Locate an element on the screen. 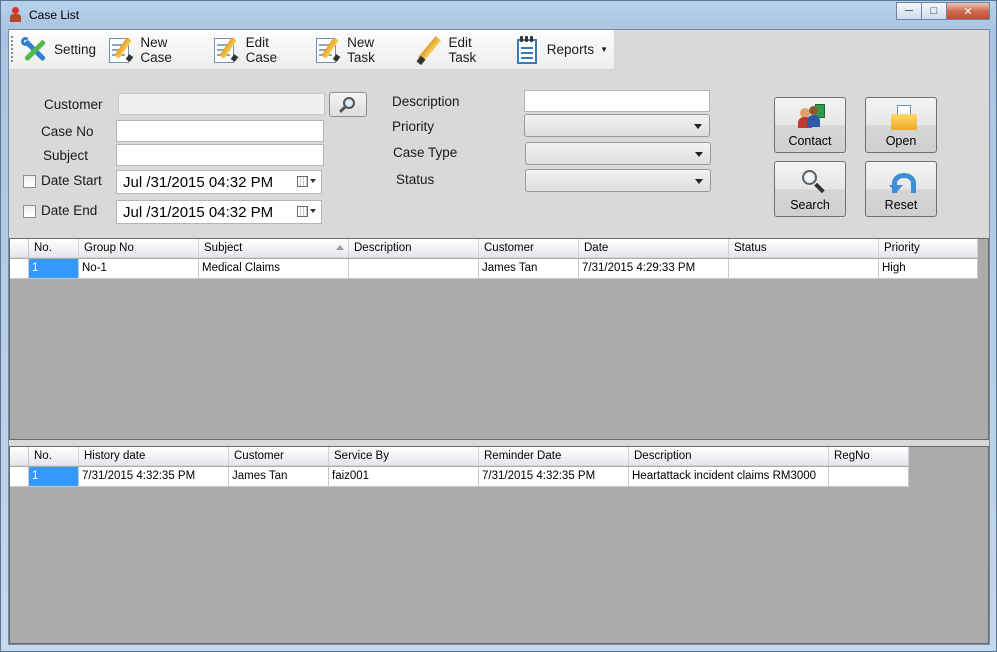 This screenshot has width=997, height=652. cell-service-by: faiz001 is located at coordinates (404, 477).